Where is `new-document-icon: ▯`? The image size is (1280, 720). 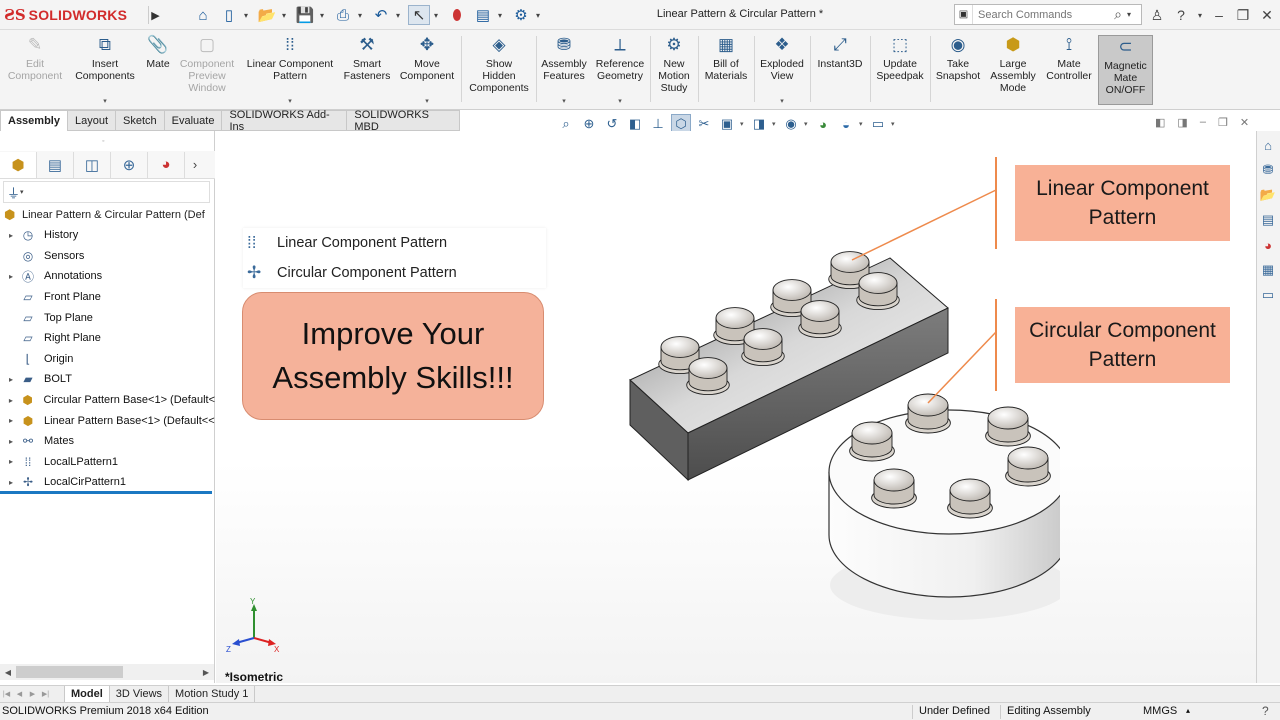
new-document-icon: ▯ is located at coordinates (229, 15).